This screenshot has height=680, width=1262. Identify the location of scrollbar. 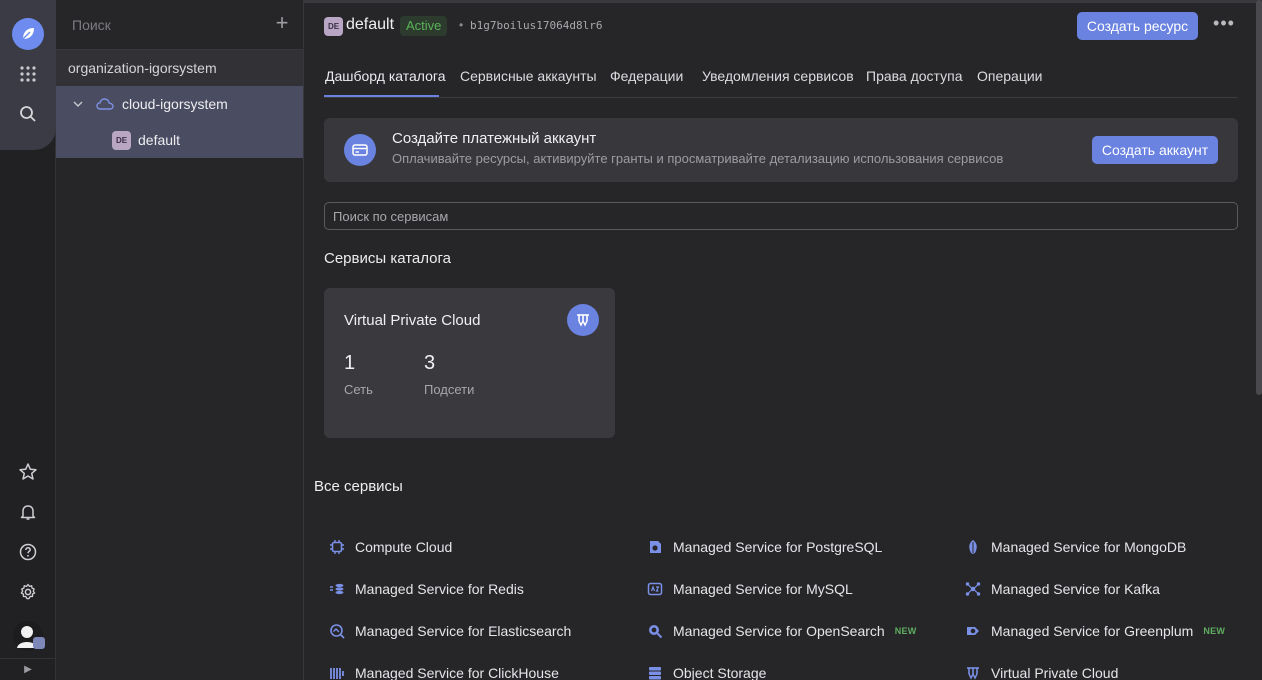
(1259, 197).